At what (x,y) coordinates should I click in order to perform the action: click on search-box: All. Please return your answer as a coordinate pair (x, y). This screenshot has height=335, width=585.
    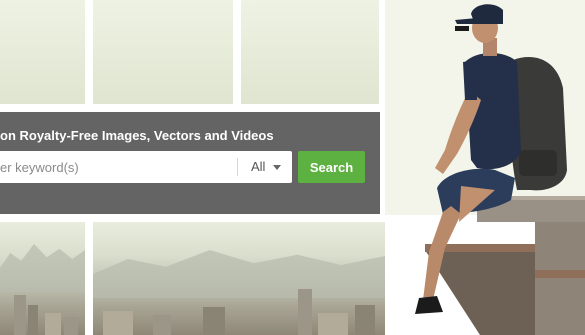
    Looking at the image, I should click on (146, 167).